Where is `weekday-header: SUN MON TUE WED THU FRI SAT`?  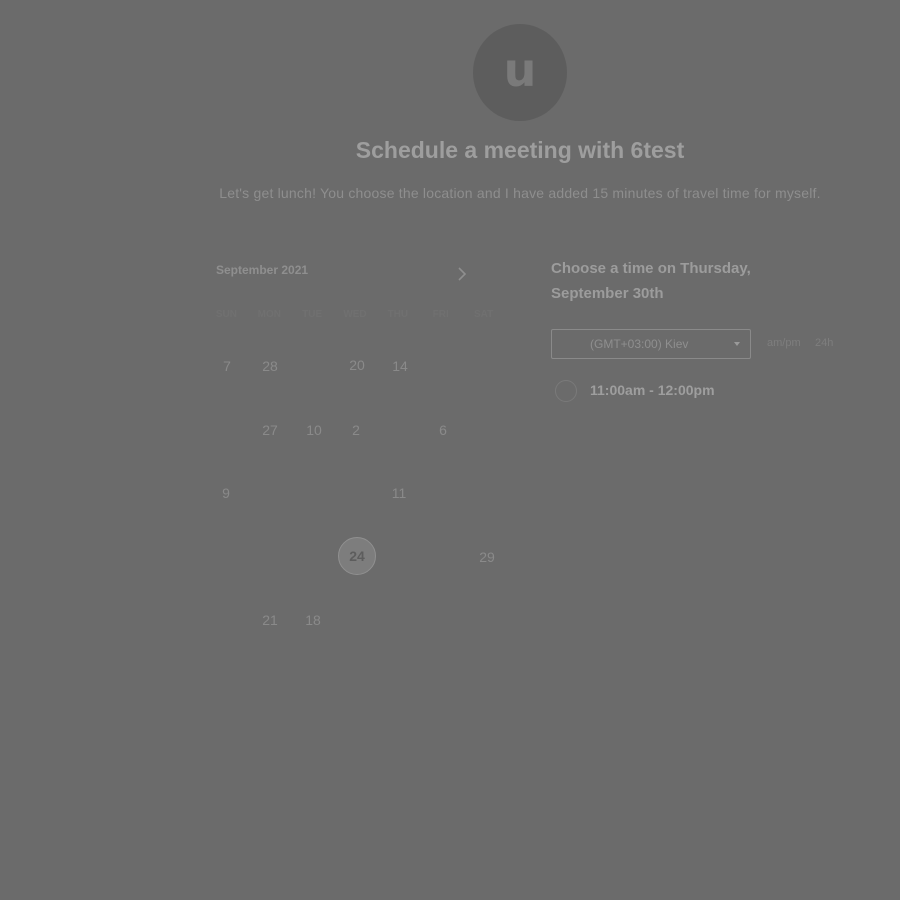 weekday-header: SUN MON TUE WED THU FRI SAT is located at coordinates (355, 316).